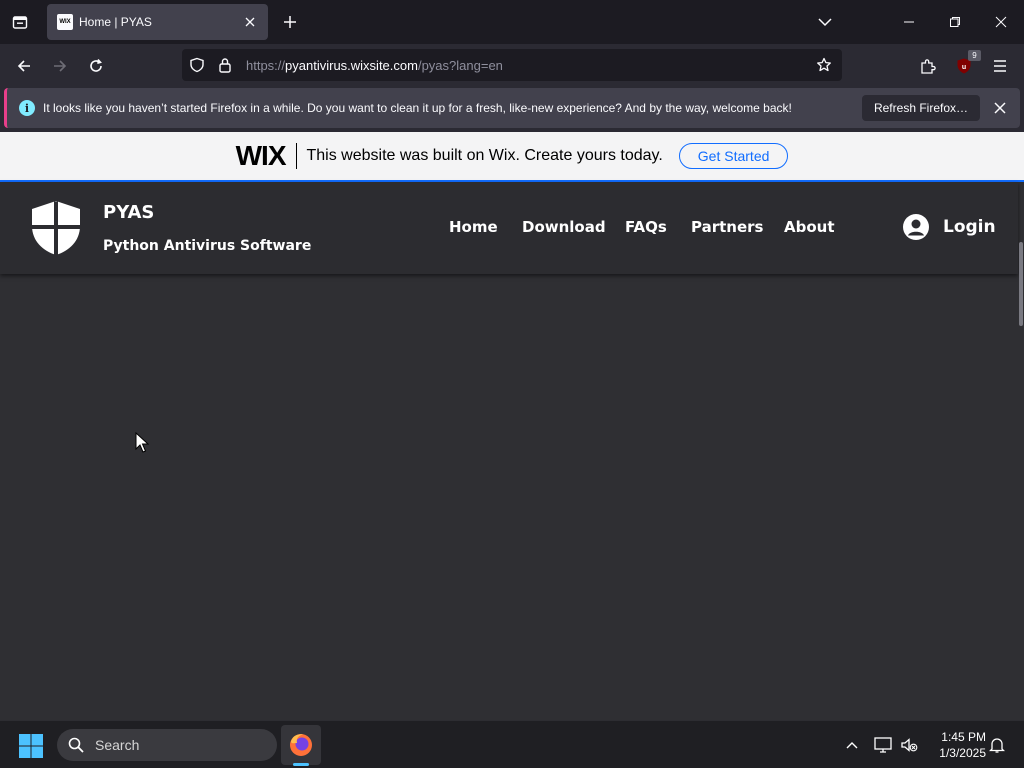  I want to click on arrow-left-icon, so click(23, 66).